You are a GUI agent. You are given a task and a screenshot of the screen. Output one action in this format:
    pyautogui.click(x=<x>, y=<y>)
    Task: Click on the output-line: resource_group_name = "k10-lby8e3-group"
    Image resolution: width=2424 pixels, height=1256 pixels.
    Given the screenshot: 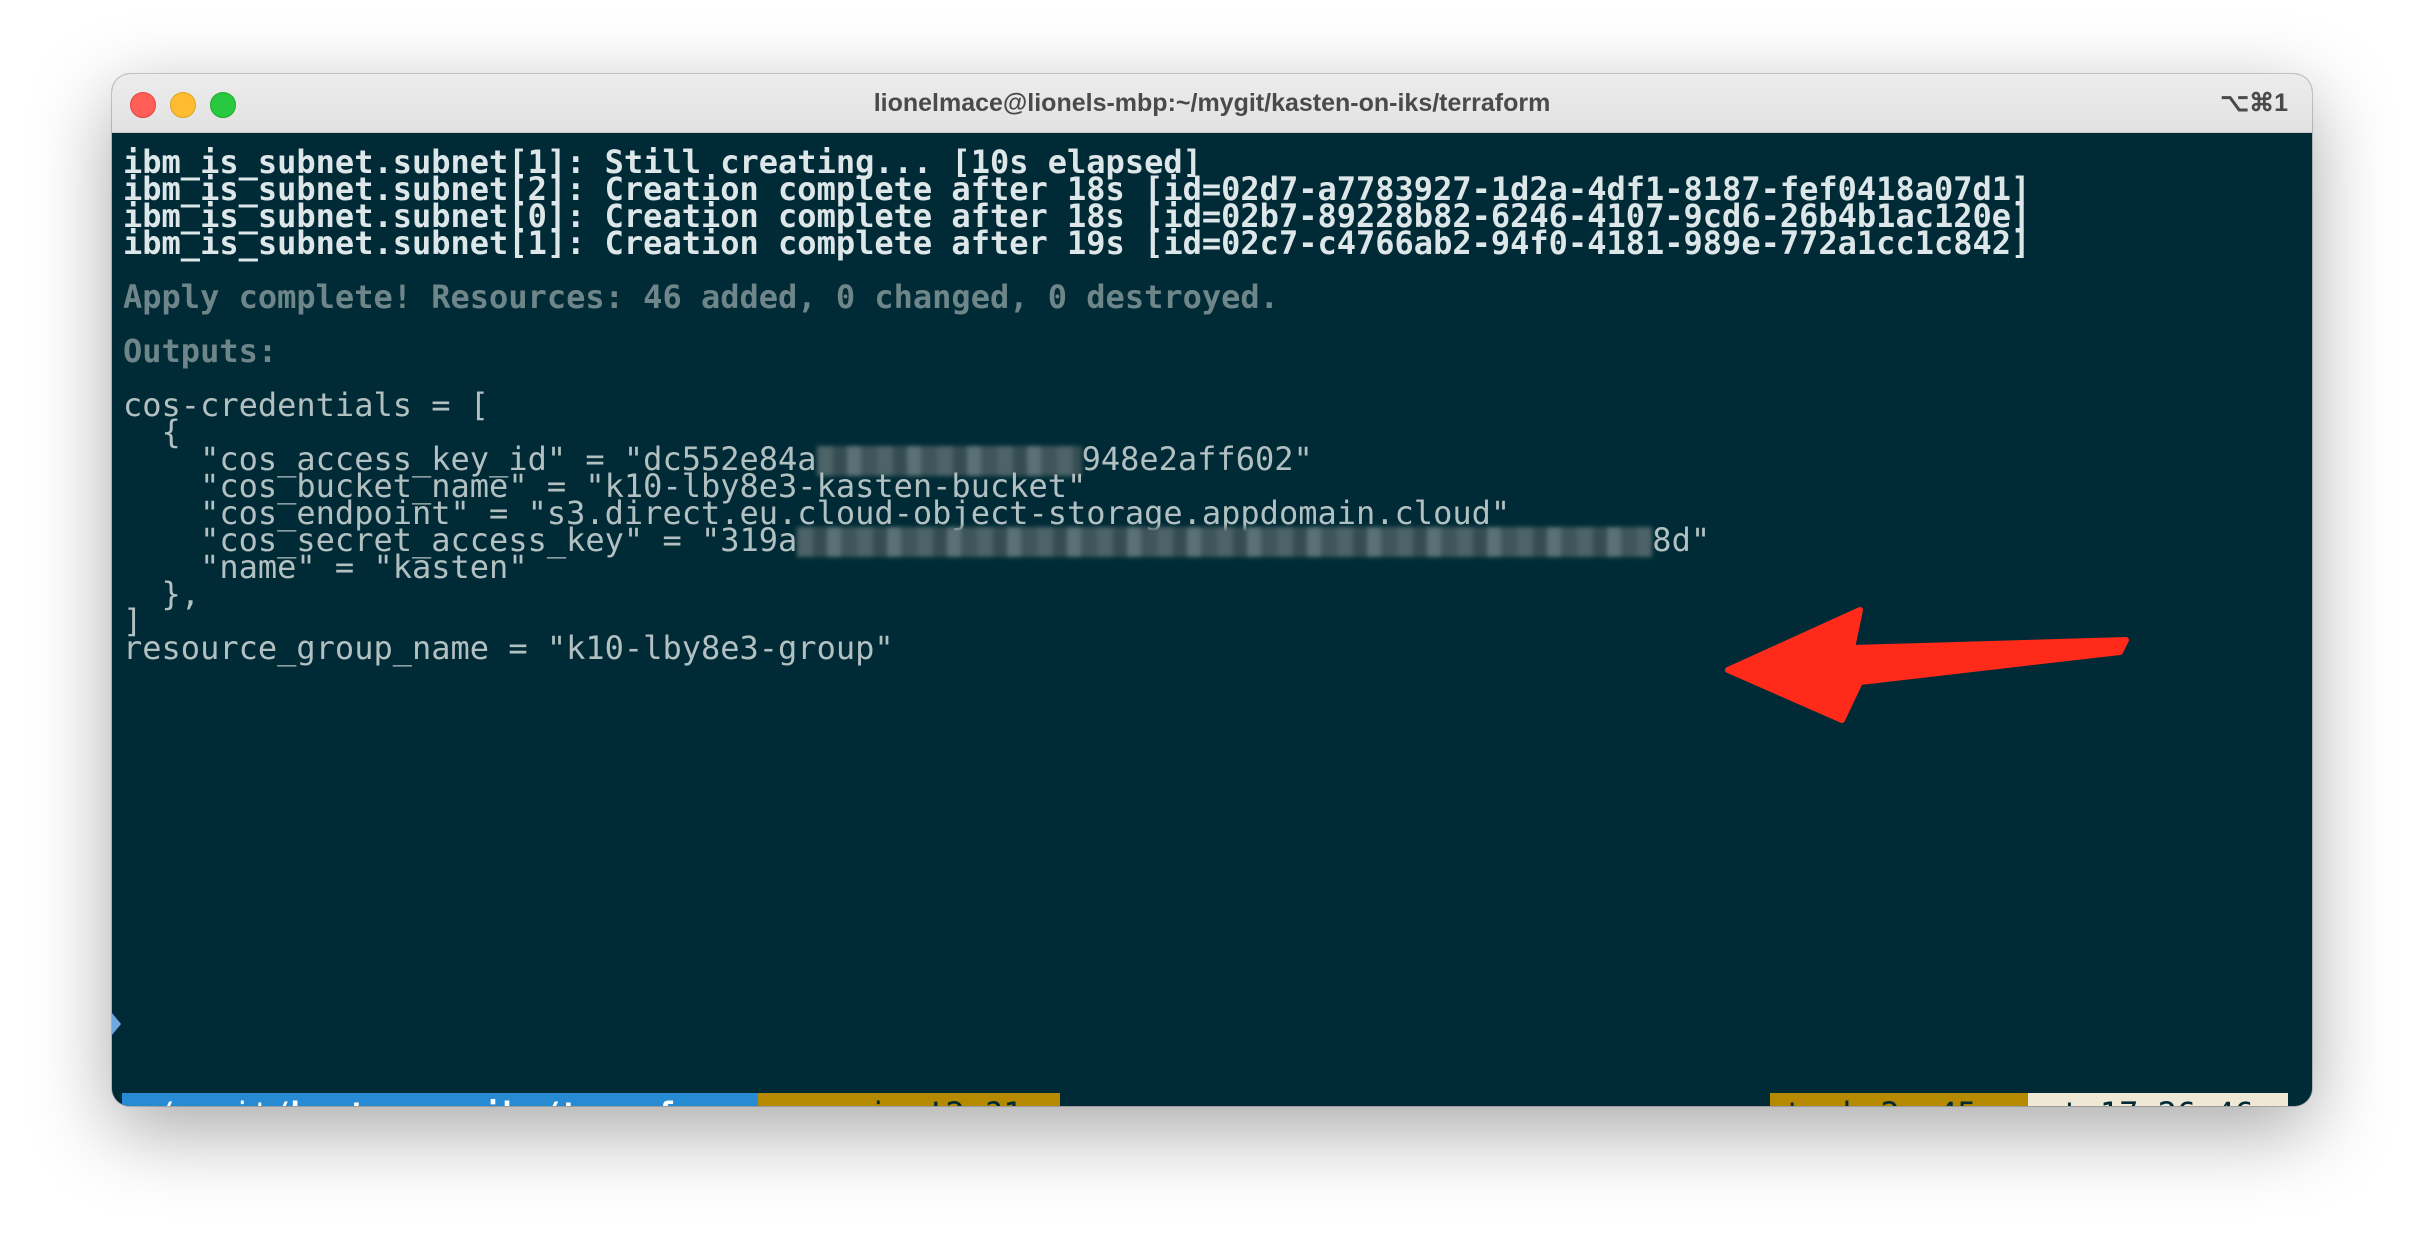 What is the action you would take?
    pyautogui.click(x=508, y=648)
    